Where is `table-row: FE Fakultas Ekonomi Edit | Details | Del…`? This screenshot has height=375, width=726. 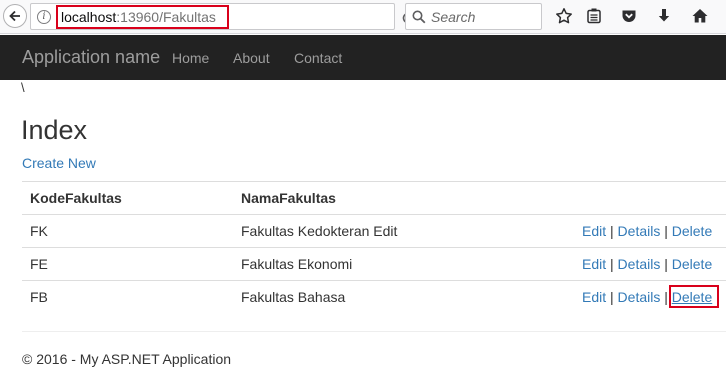 table-row: FE Fakultas Ekonomi Edit | Details | Del… is located at coordinates (374, 263).